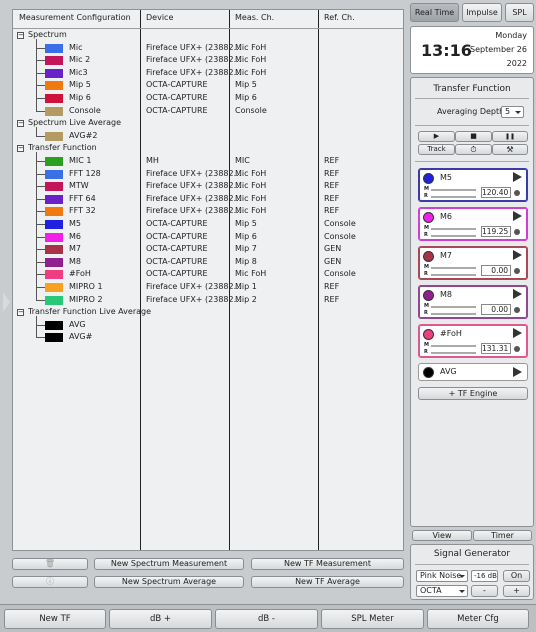 The image size is (536, 632). Describe the element at coordinates (372, 619) in the screenshot. I see `spl-meter-button: SPL Meter` at that location.